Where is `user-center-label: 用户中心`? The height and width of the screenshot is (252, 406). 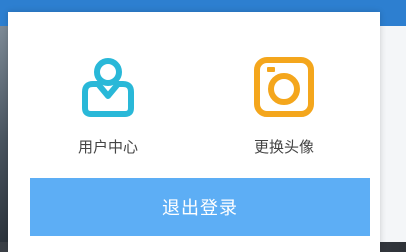
user-center-label: 用户中心 is located at coordinates (107, 147).